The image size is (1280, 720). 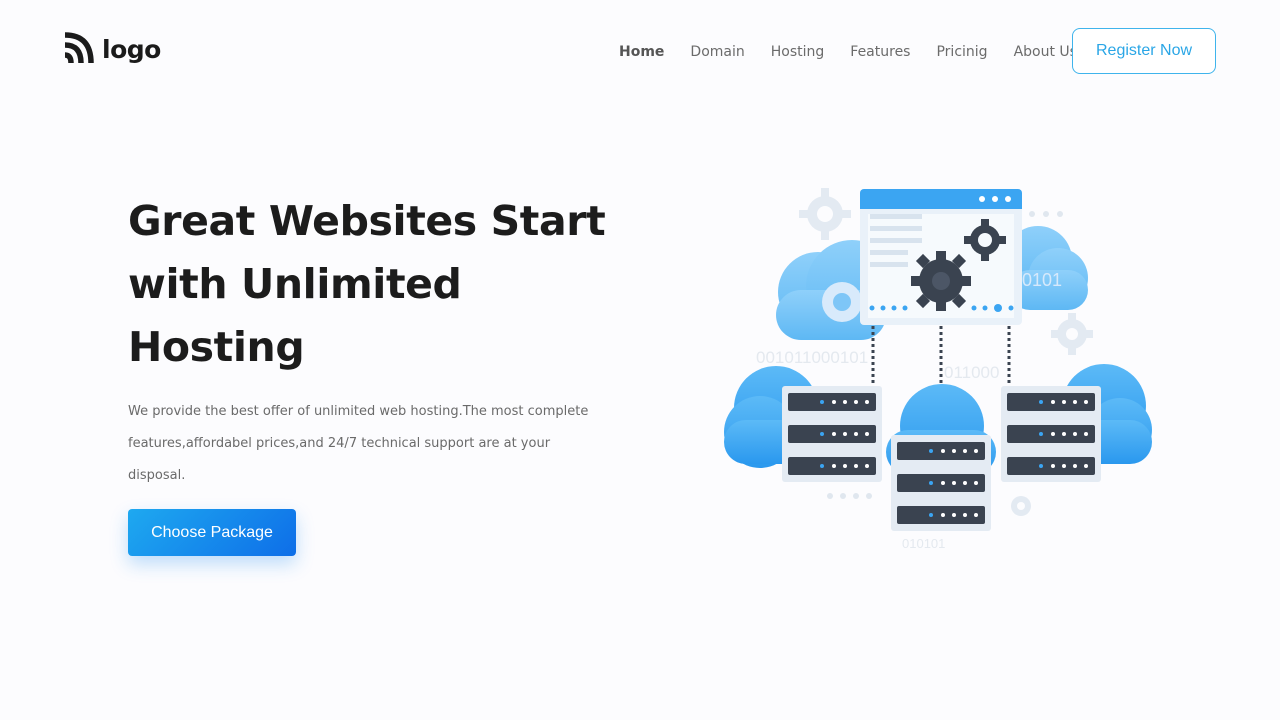 What do you see at coordinates (961, 52) in the screenshot?
I see `nav-item-pricing: Pricinig` at bounding box center [961, 52].